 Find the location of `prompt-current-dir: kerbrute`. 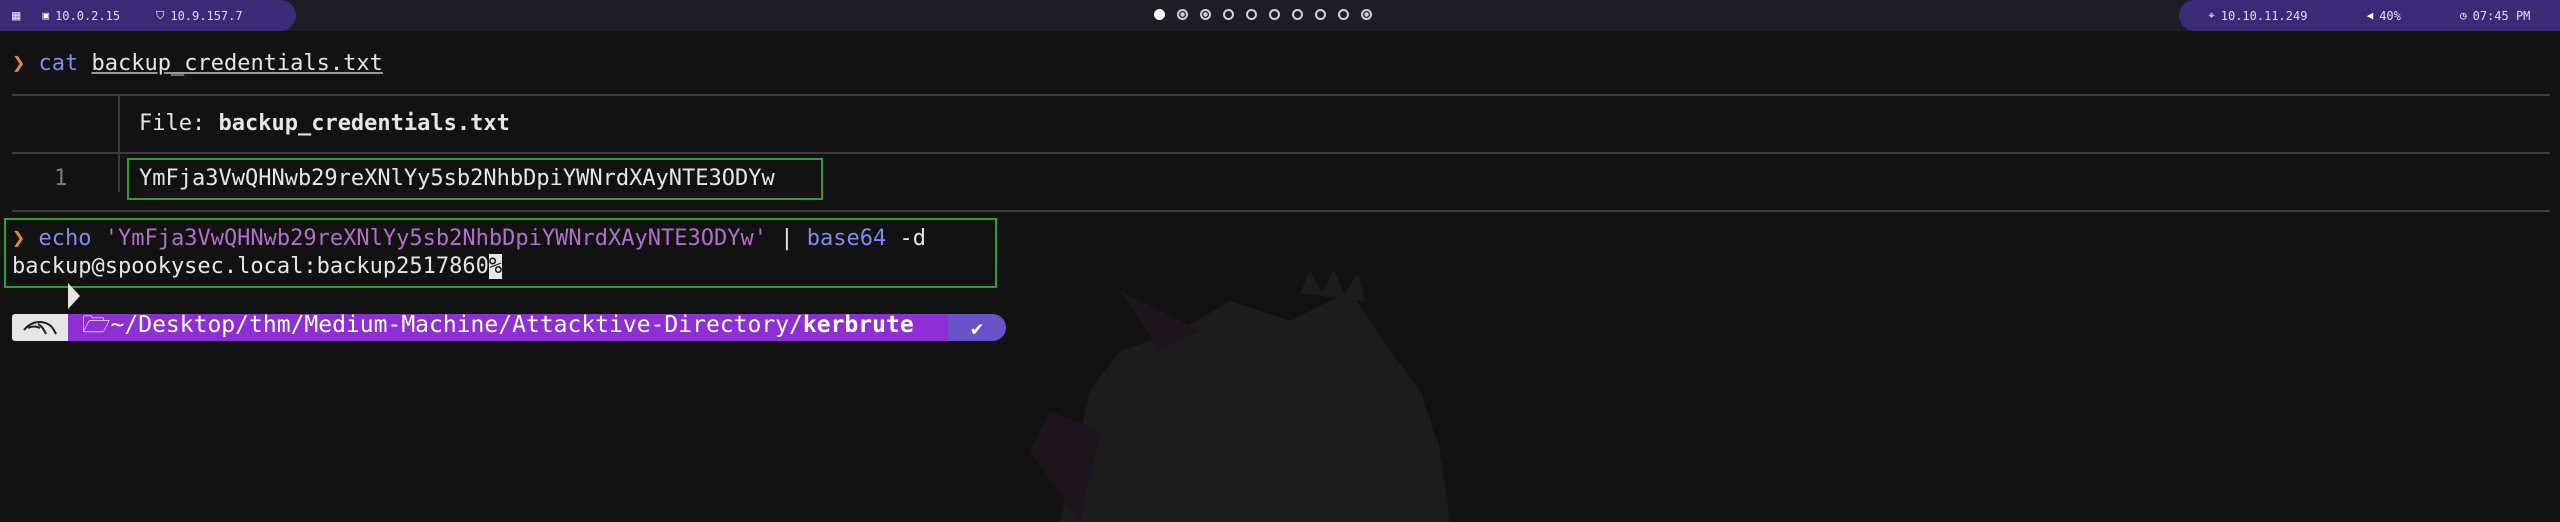

prompt-current-dir: kerbrute is located at coordinates (858, 325).